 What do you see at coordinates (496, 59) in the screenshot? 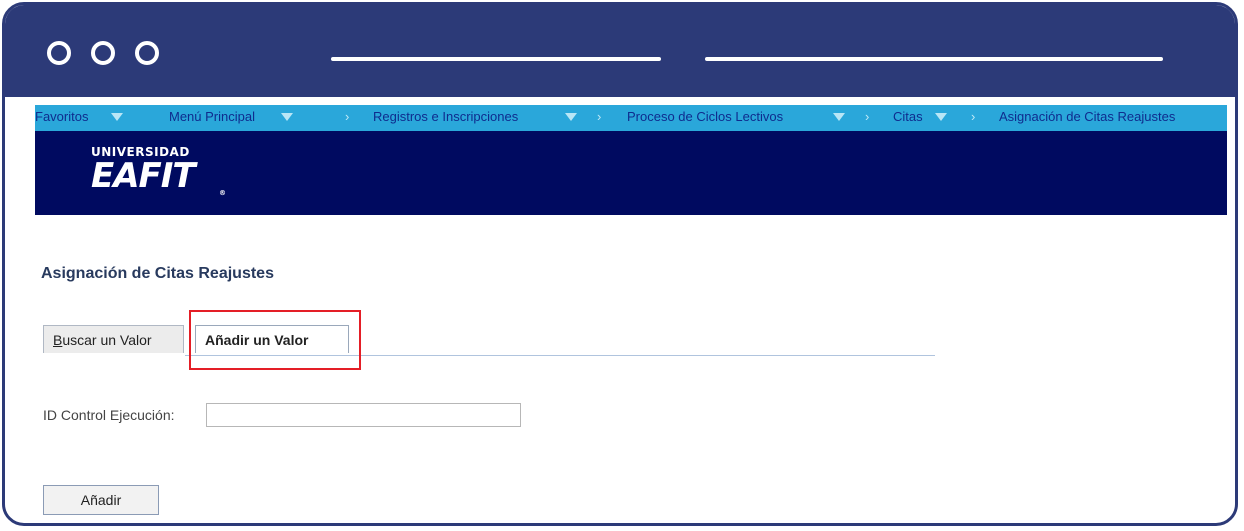
I see `title-placeholder-bar` at bounding box center [496, 59].